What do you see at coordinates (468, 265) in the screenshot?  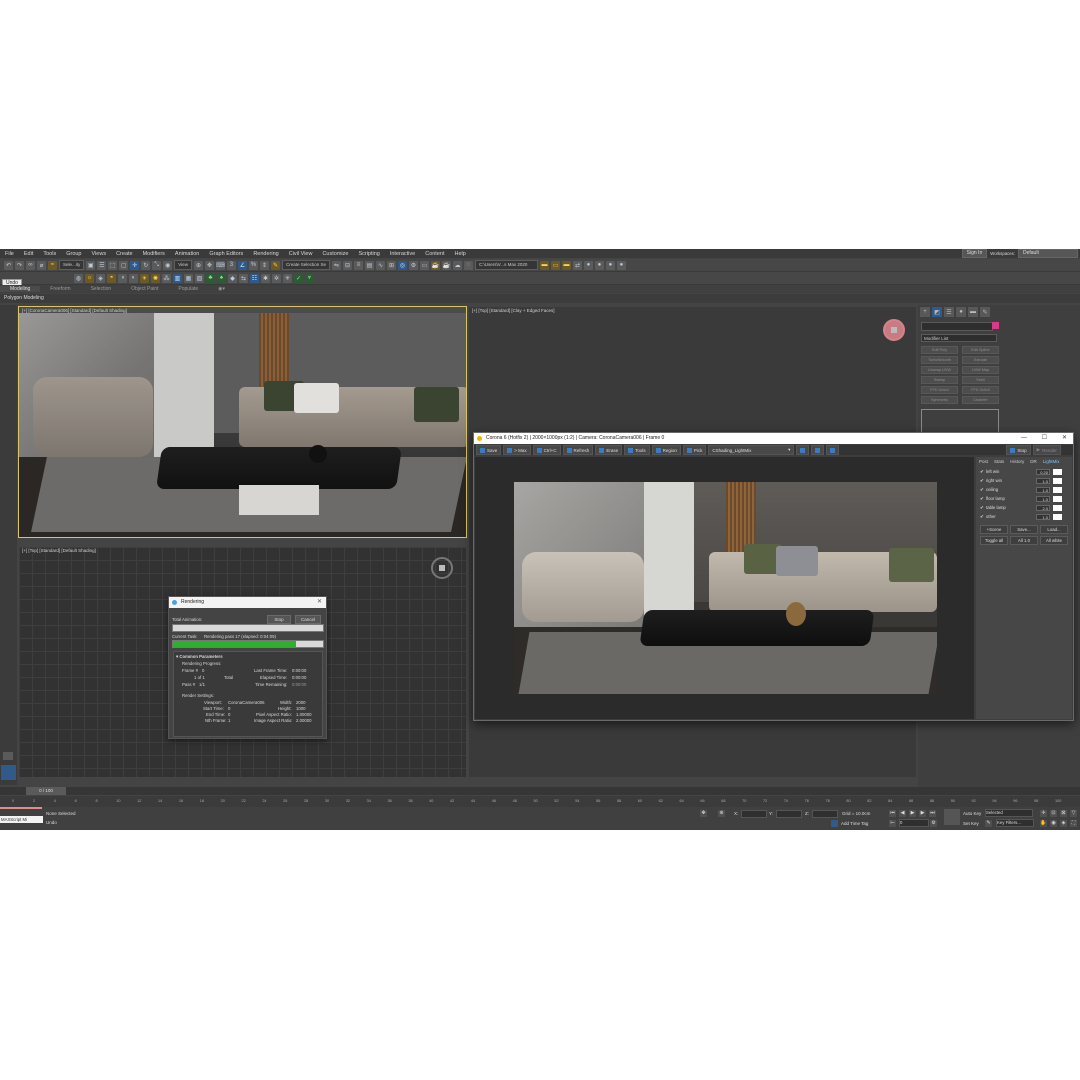 I see `render-a360-icon: ◌` at bounding box center [468, 265].